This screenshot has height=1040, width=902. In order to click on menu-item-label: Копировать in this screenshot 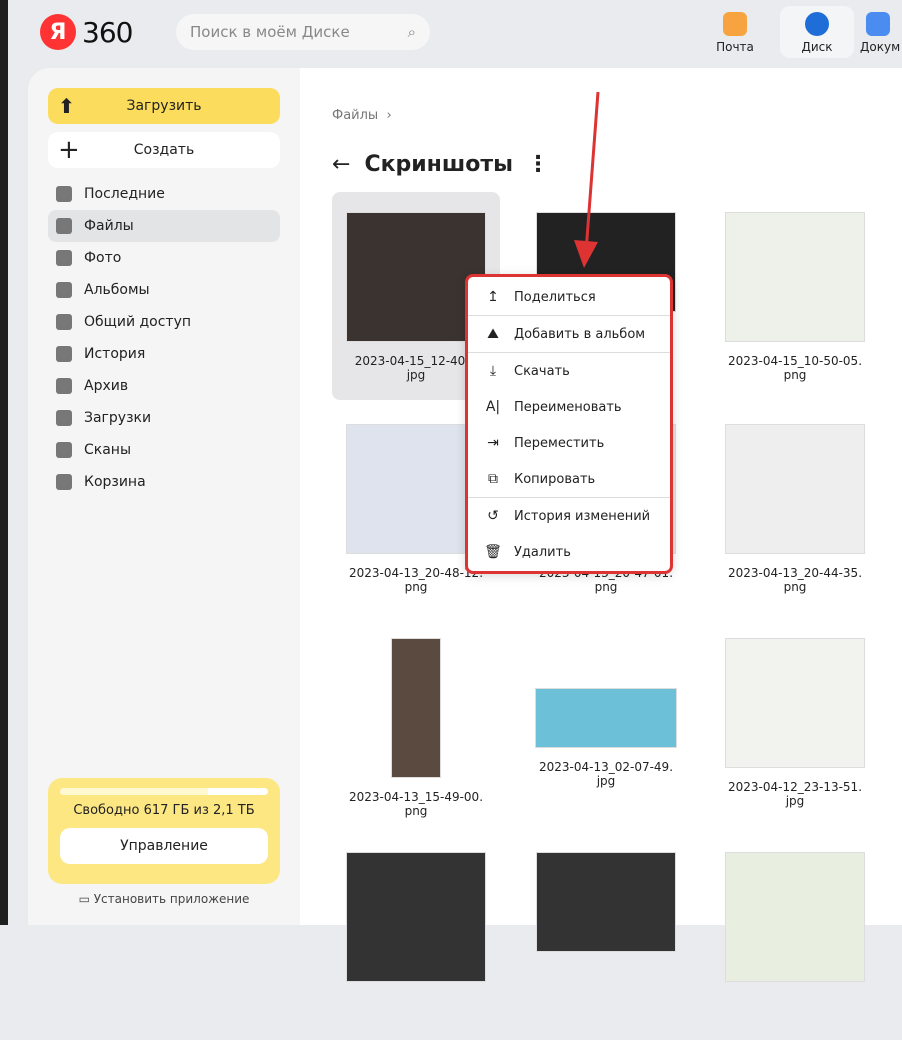, I will do `click(555, 479)`.